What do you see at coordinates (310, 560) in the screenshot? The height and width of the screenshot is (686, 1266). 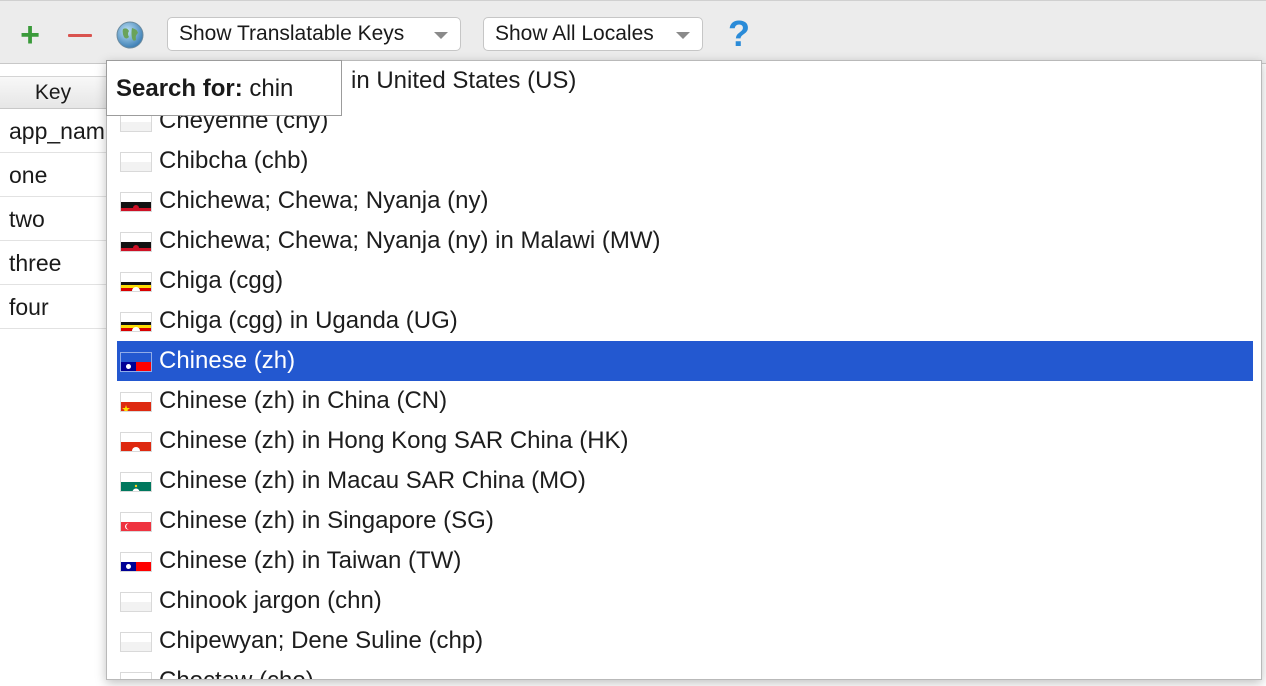 I see `locale-label: Chinese (zh) in Taiwan (TW)` at bounding box center [310, 560].